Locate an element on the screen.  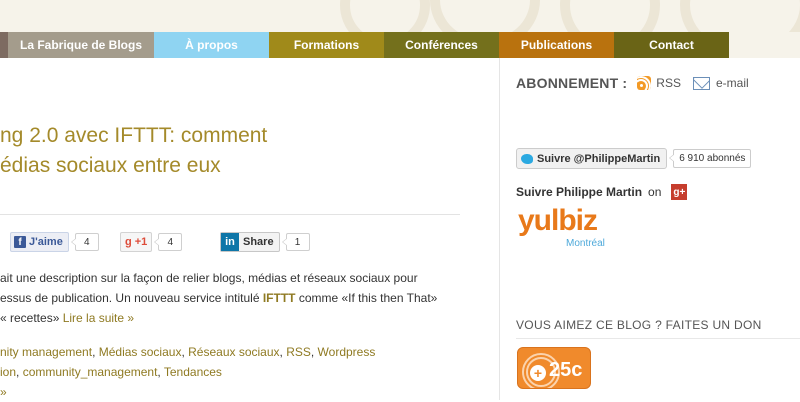
more-arrow: » is located at coordinates (240, 392).